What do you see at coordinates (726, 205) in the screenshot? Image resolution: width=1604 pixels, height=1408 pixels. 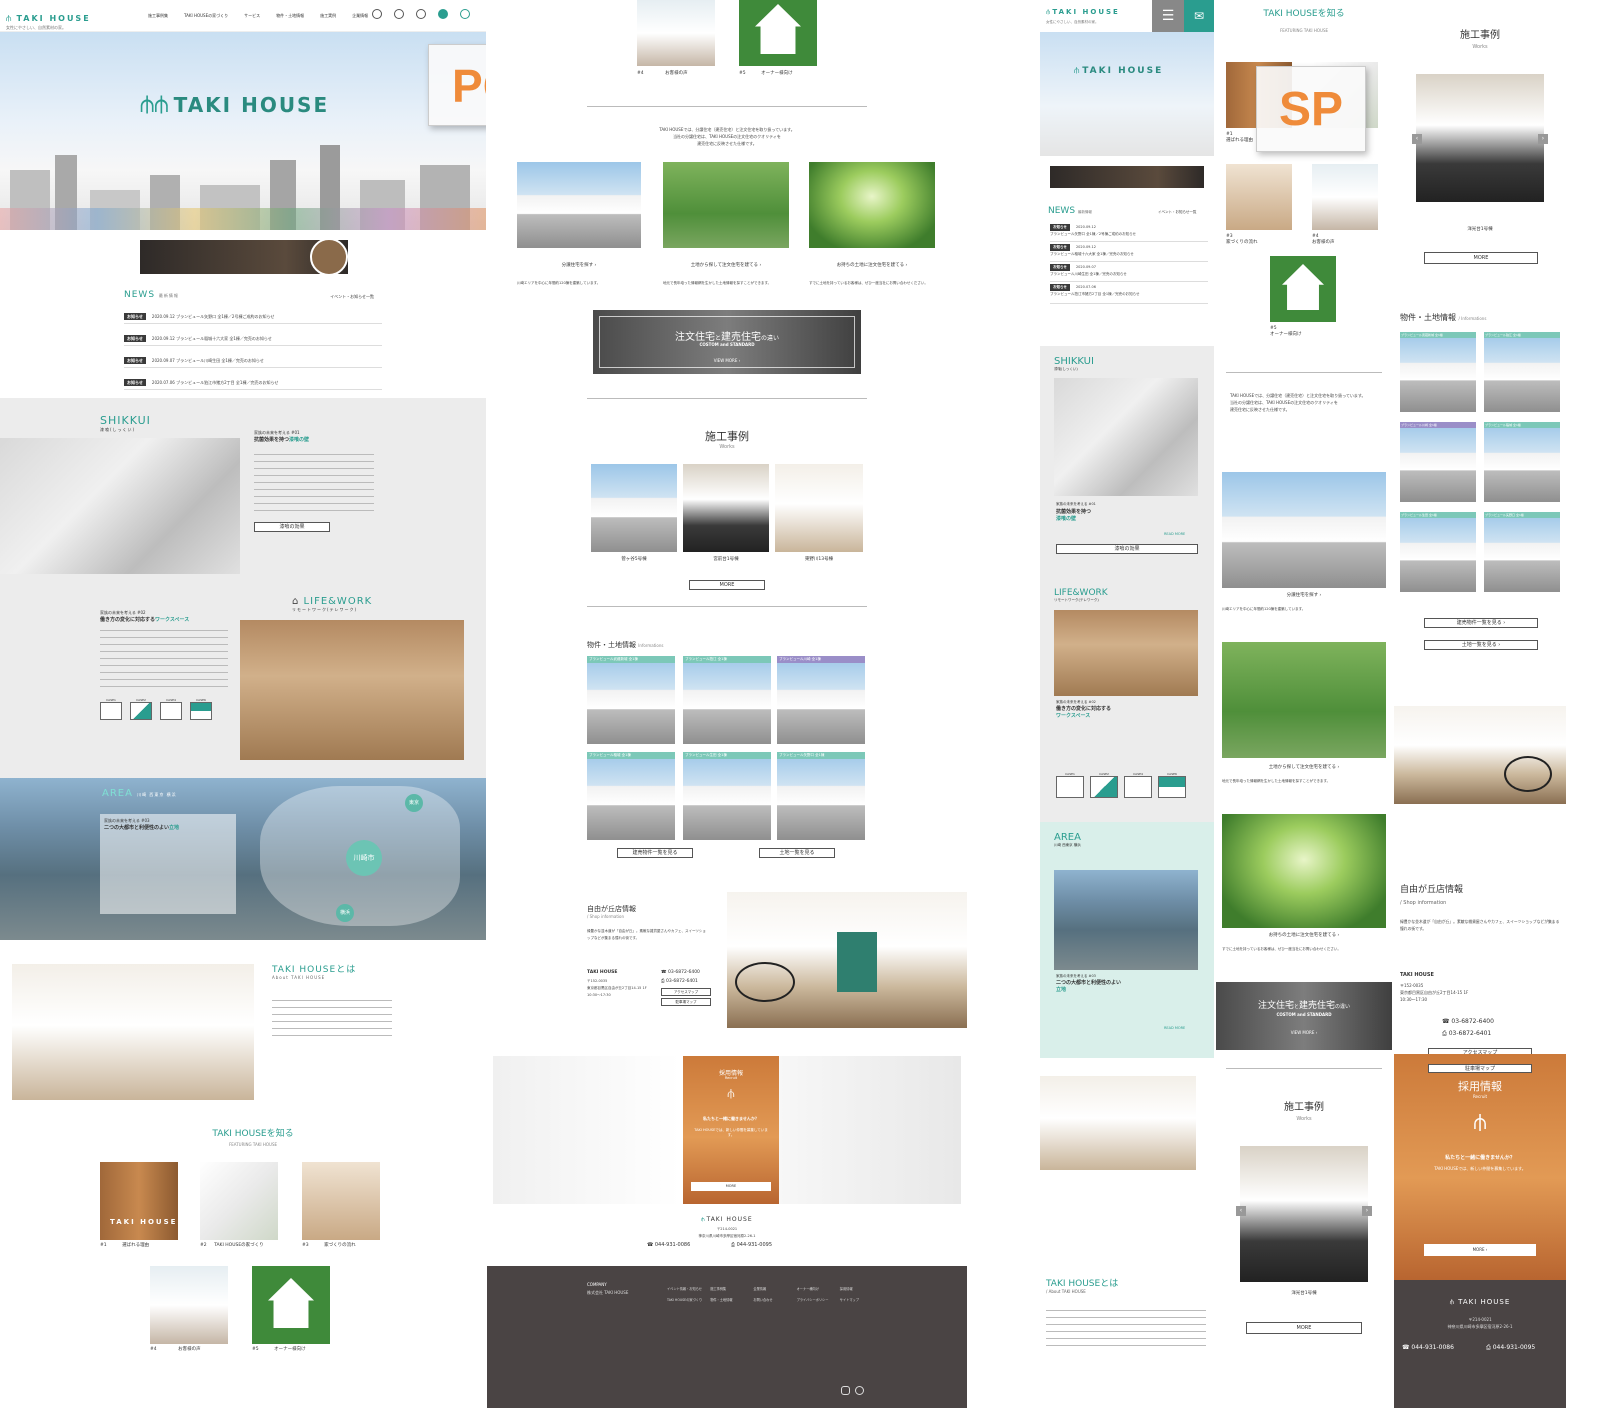 I see `service-2-photo` at bounding box center [726, 205].